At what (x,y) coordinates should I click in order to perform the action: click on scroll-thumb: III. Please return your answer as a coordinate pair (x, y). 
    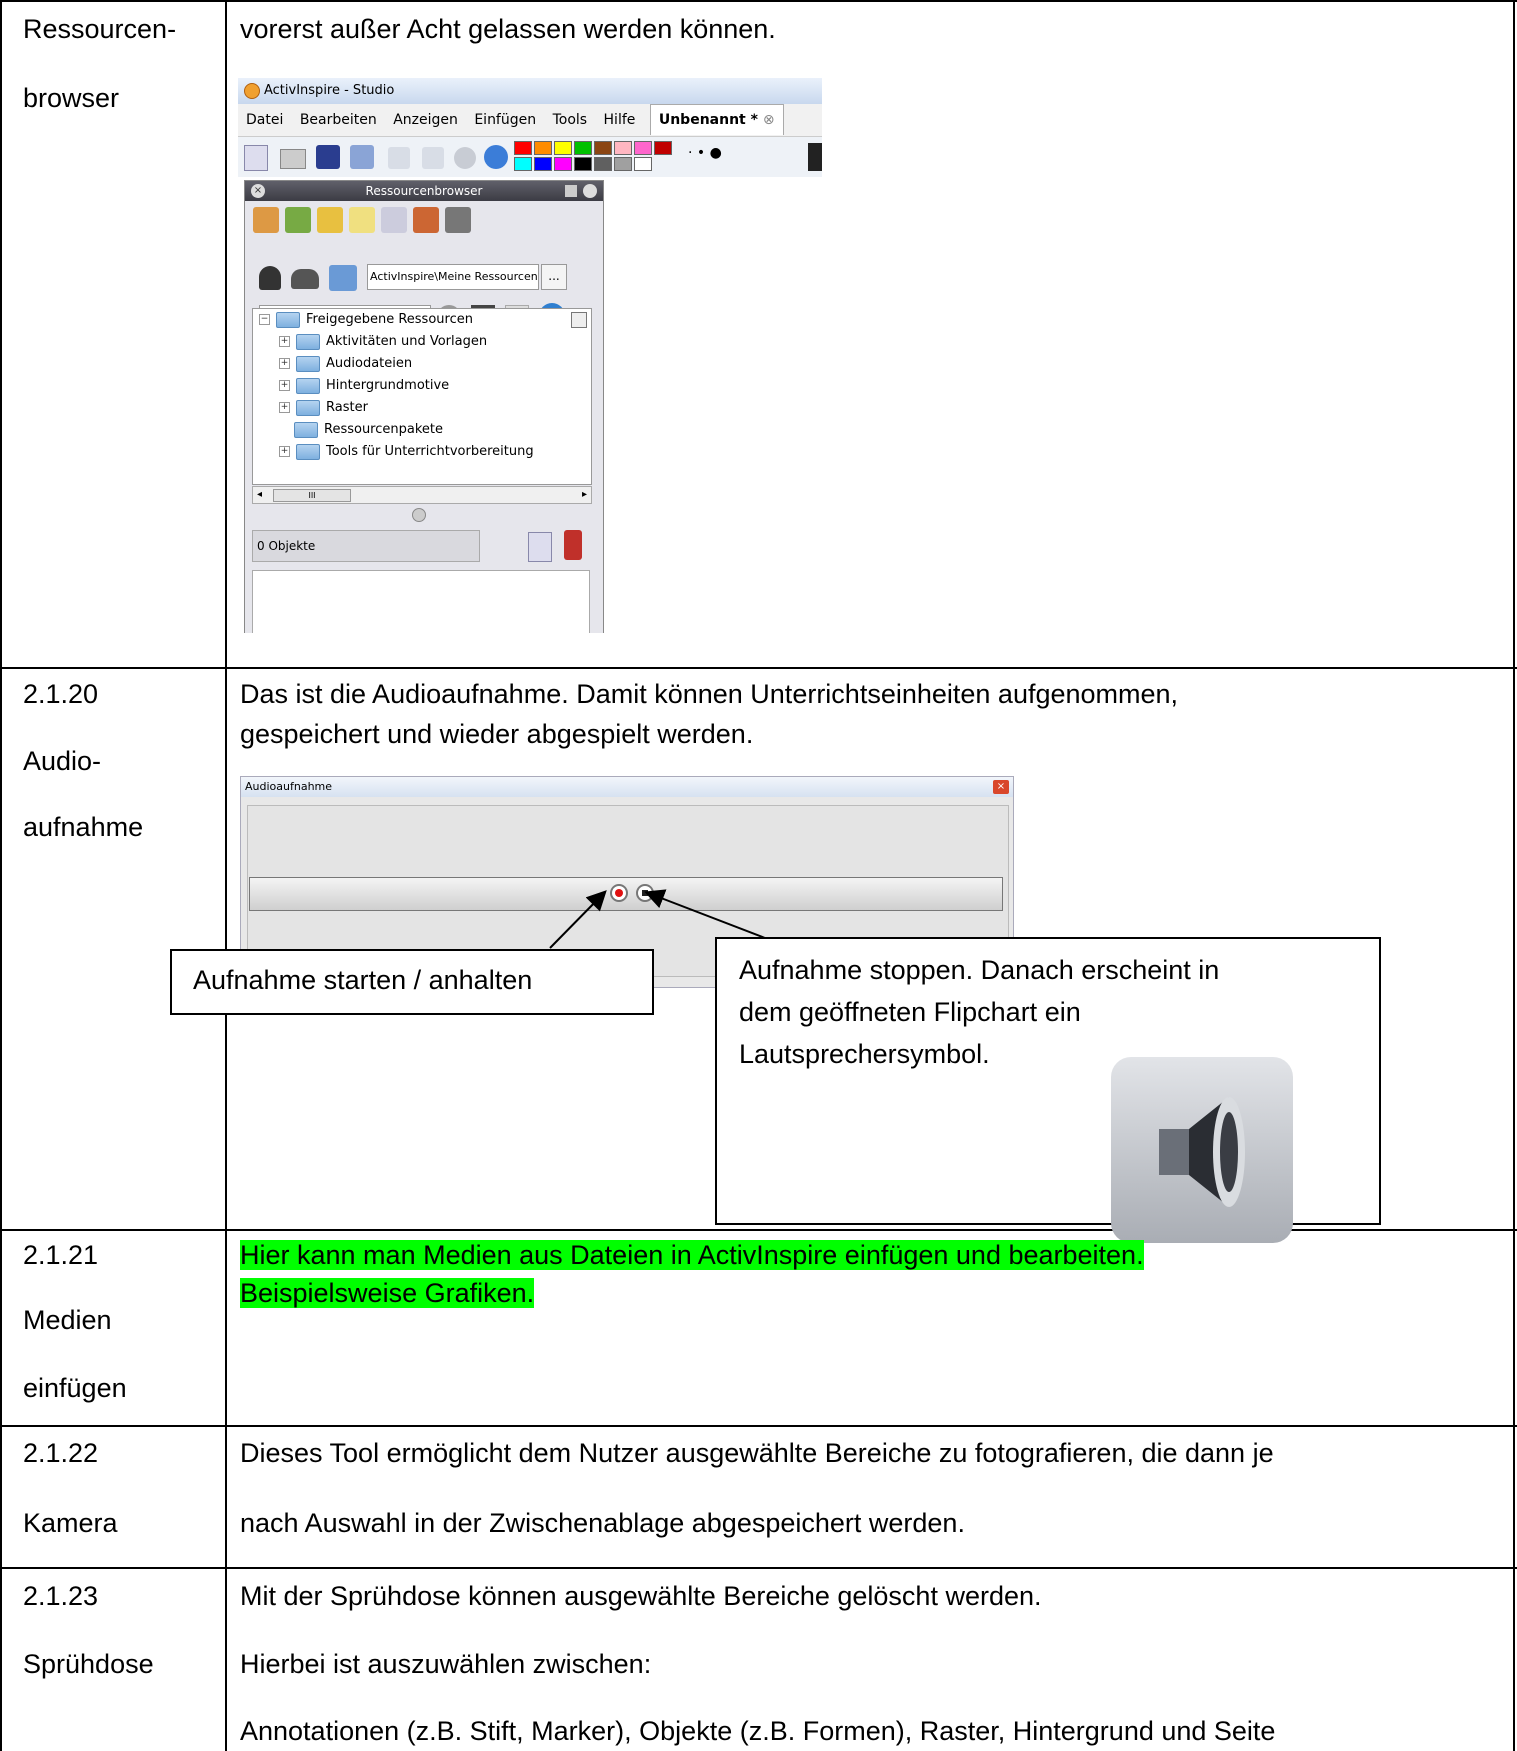
    Looking at the image, I should click on (312, 495).